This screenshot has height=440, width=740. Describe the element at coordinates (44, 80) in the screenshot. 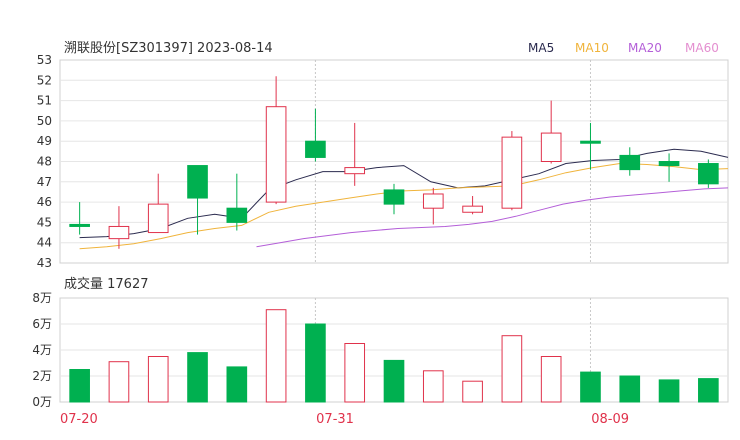

I see `price-tick-label: 52` at that location.